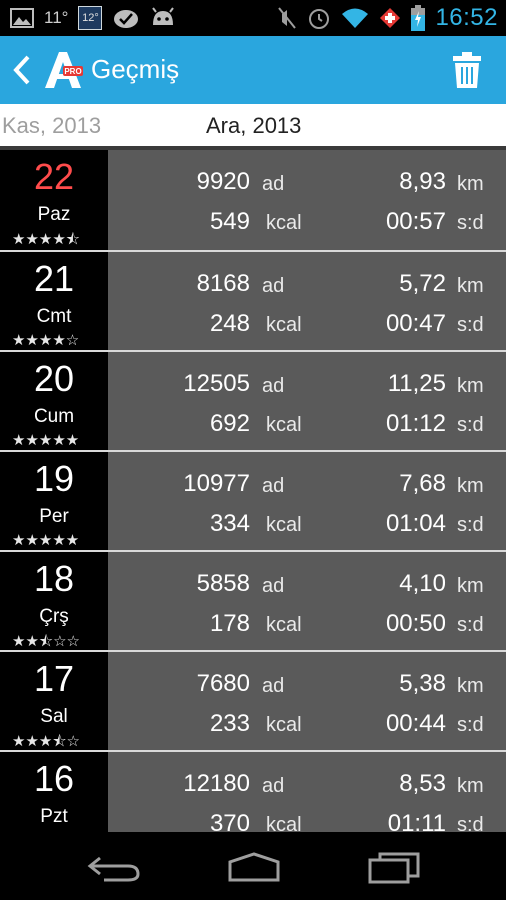 The height and width of the screenshot is (900, 506). I want to click on calories-value: 233, so click(229, 723).